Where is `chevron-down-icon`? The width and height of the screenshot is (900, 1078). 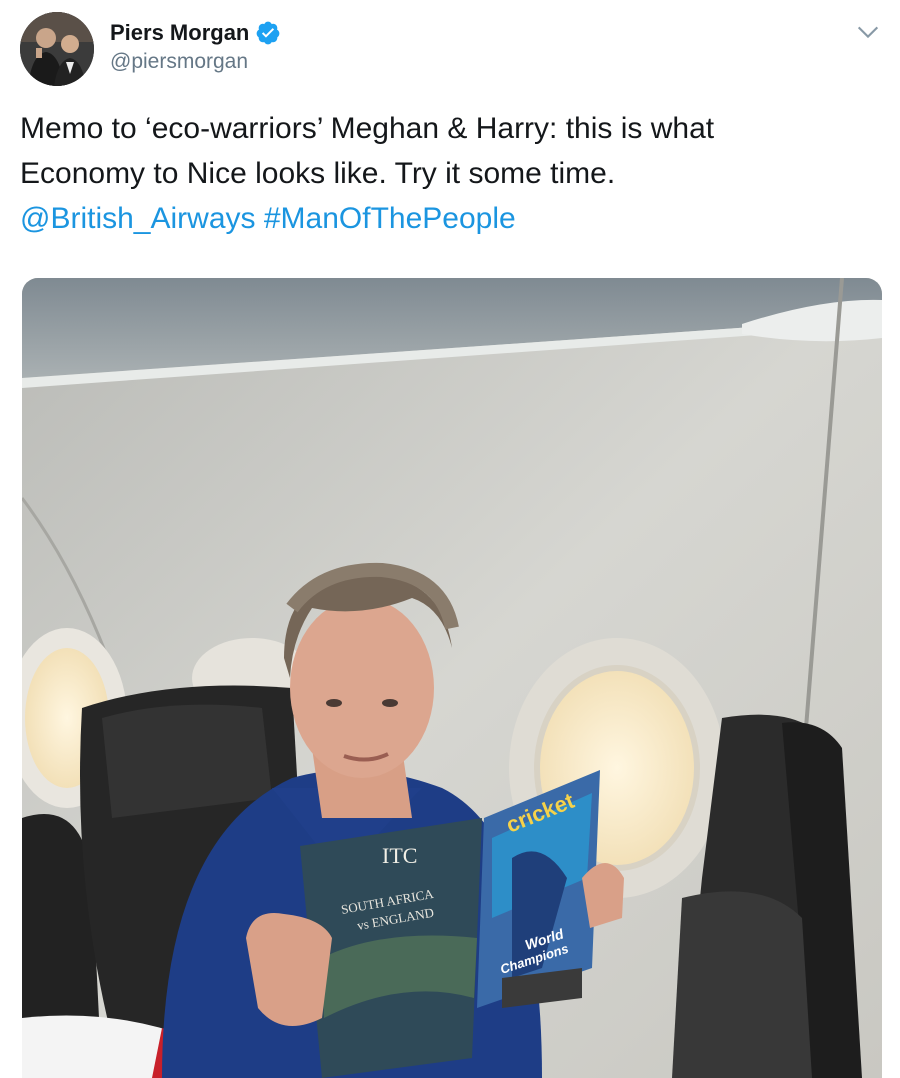 chevron-down-icon is located at coordinates (868, 32).